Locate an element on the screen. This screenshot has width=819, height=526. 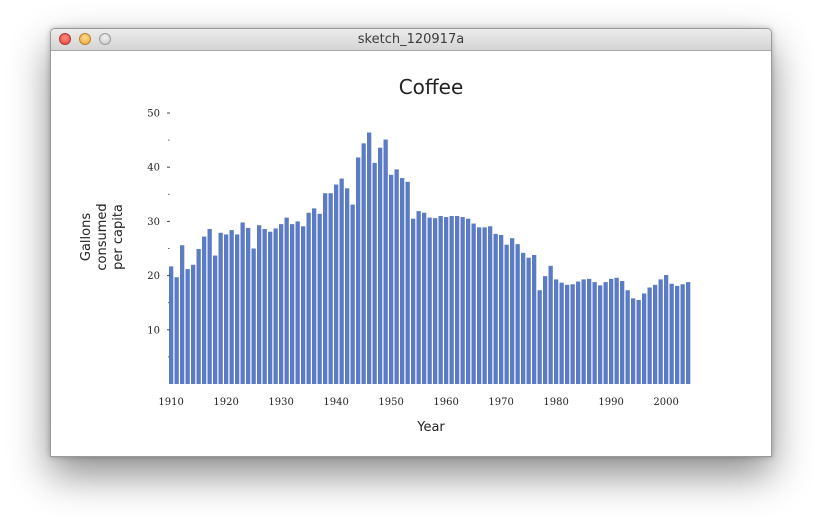
bar-1949 is located at coordinates (385, 261).